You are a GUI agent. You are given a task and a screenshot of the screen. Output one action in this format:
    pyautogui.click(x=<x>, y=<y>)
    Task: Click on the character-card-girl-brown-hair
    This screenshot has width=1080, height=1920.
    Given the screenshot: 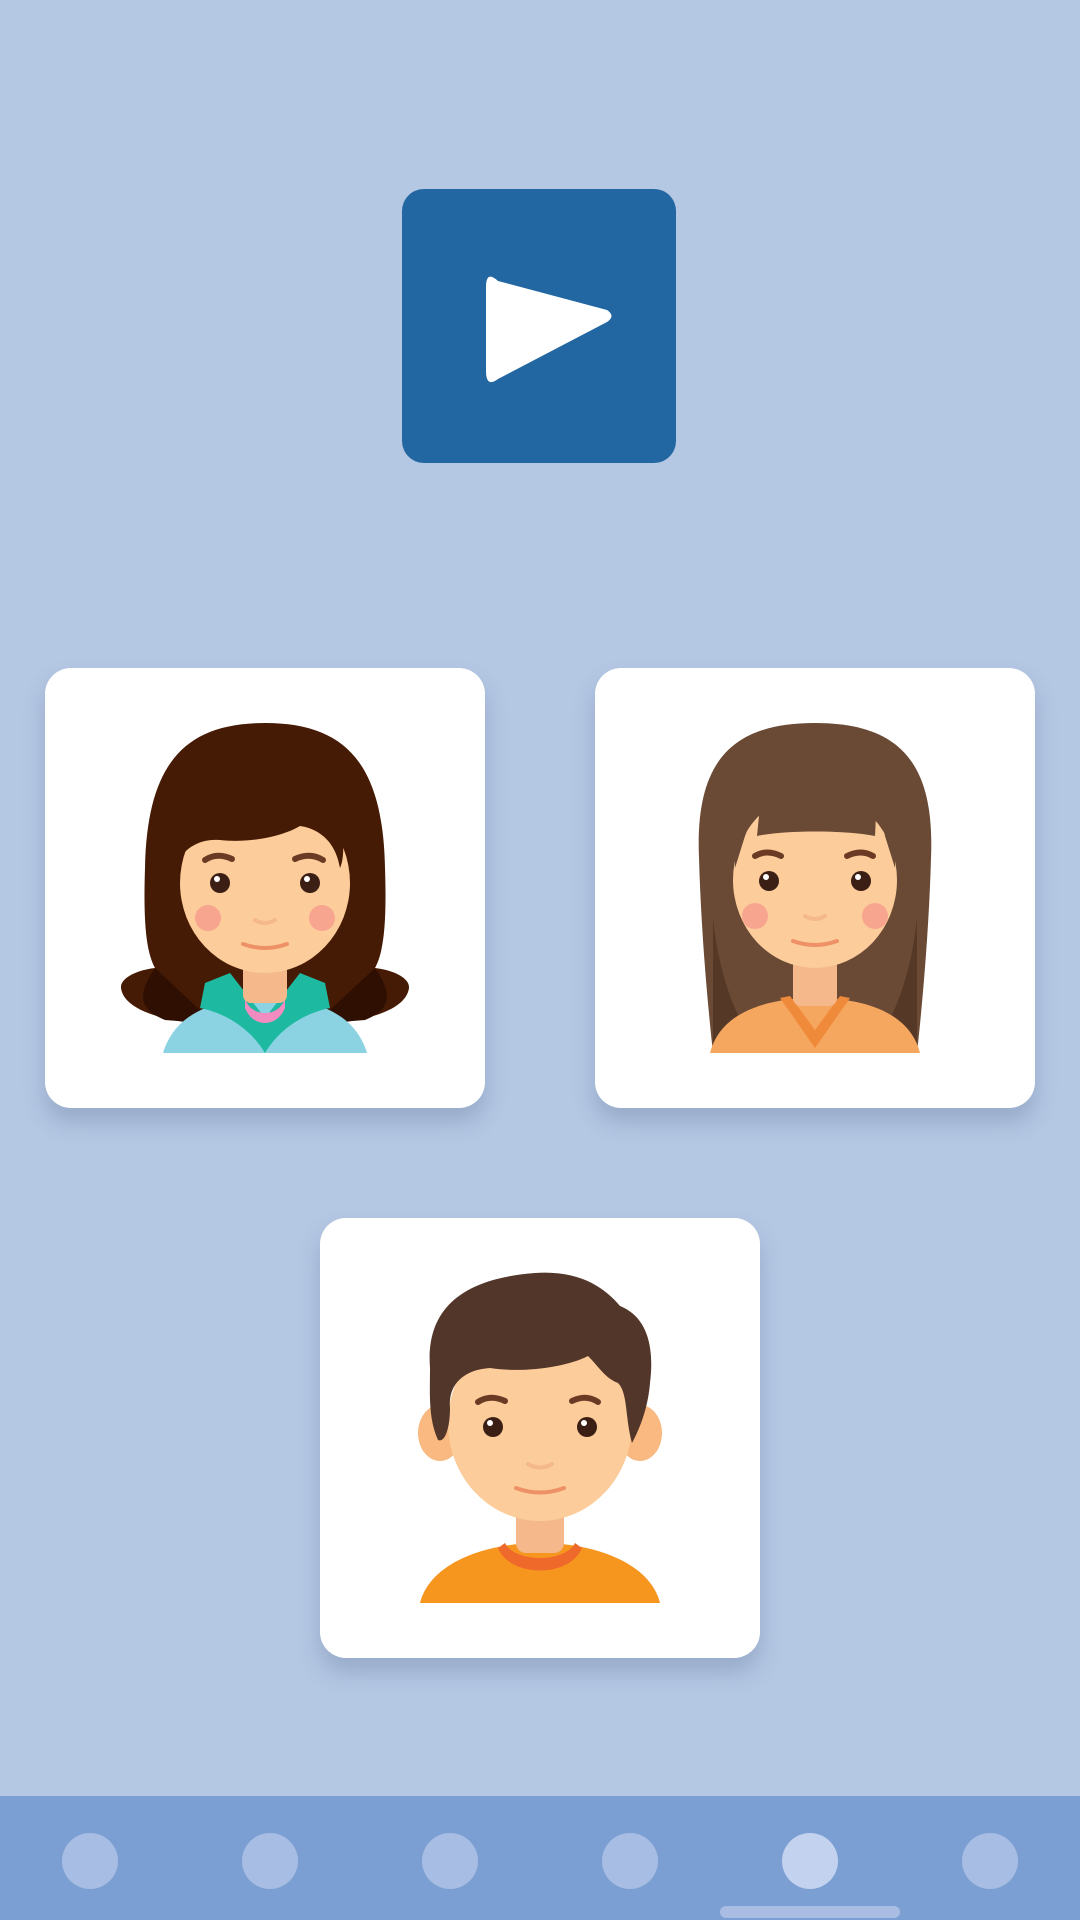 What is the action you would take?
    pyautogui.click(x=815, y=888)
    